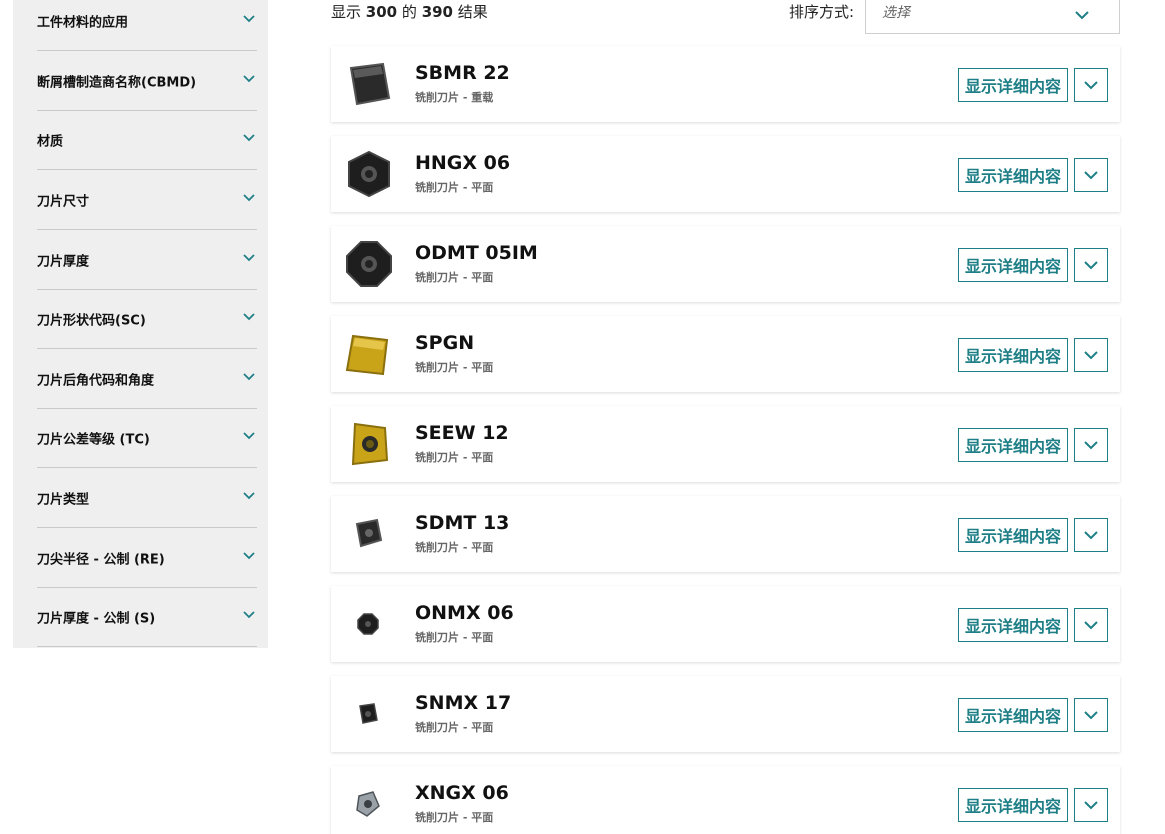 The image size is (1165, 834). I want to click on filter-workpiece-material: 工件材料的应用, so click(147, 25).